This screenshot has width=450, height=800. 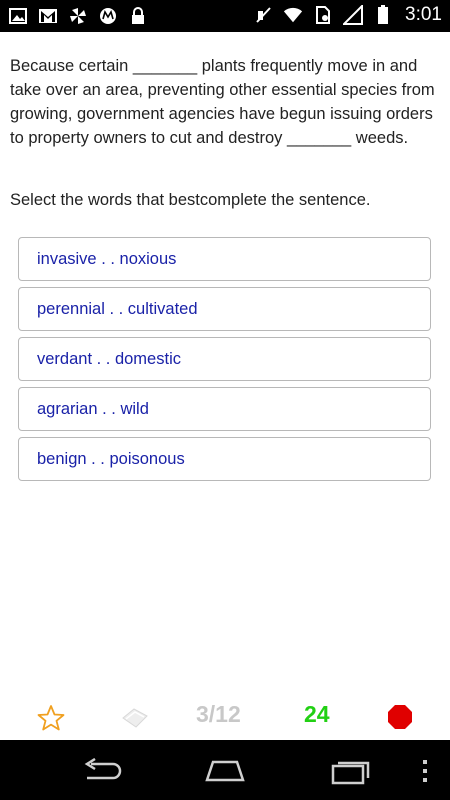 What do you see at coordinates (383, 15) in the screenshot?
I see `battery-icon` at bounding box center [383, 15].